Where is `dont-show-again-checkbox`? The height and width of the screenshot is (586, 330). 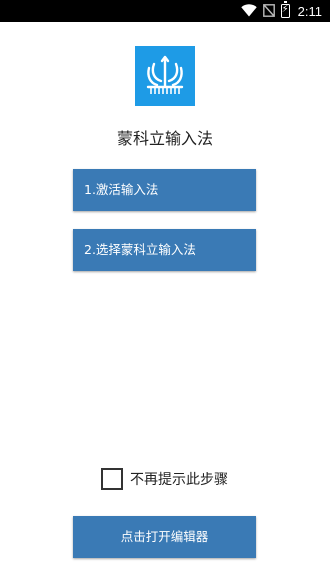
dont-show-again-checkbox is located at coordinates (112, 479).